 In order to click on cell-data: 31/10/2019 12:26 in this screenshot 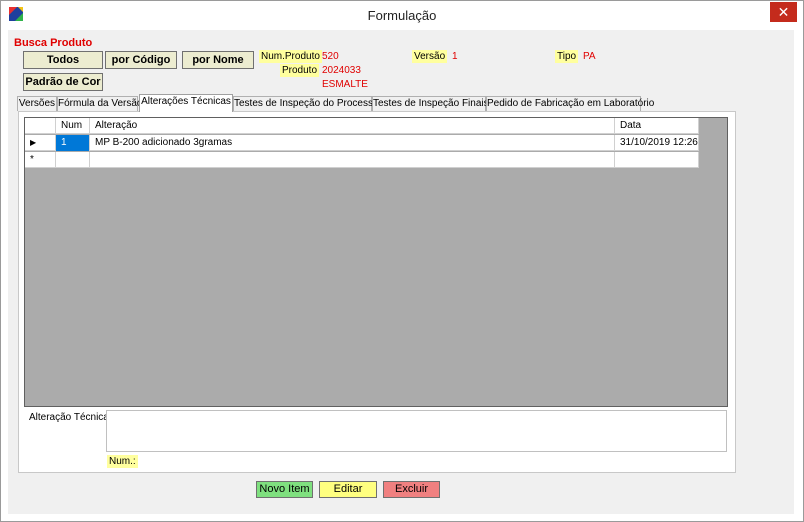, I will do `click(657, 143)`.